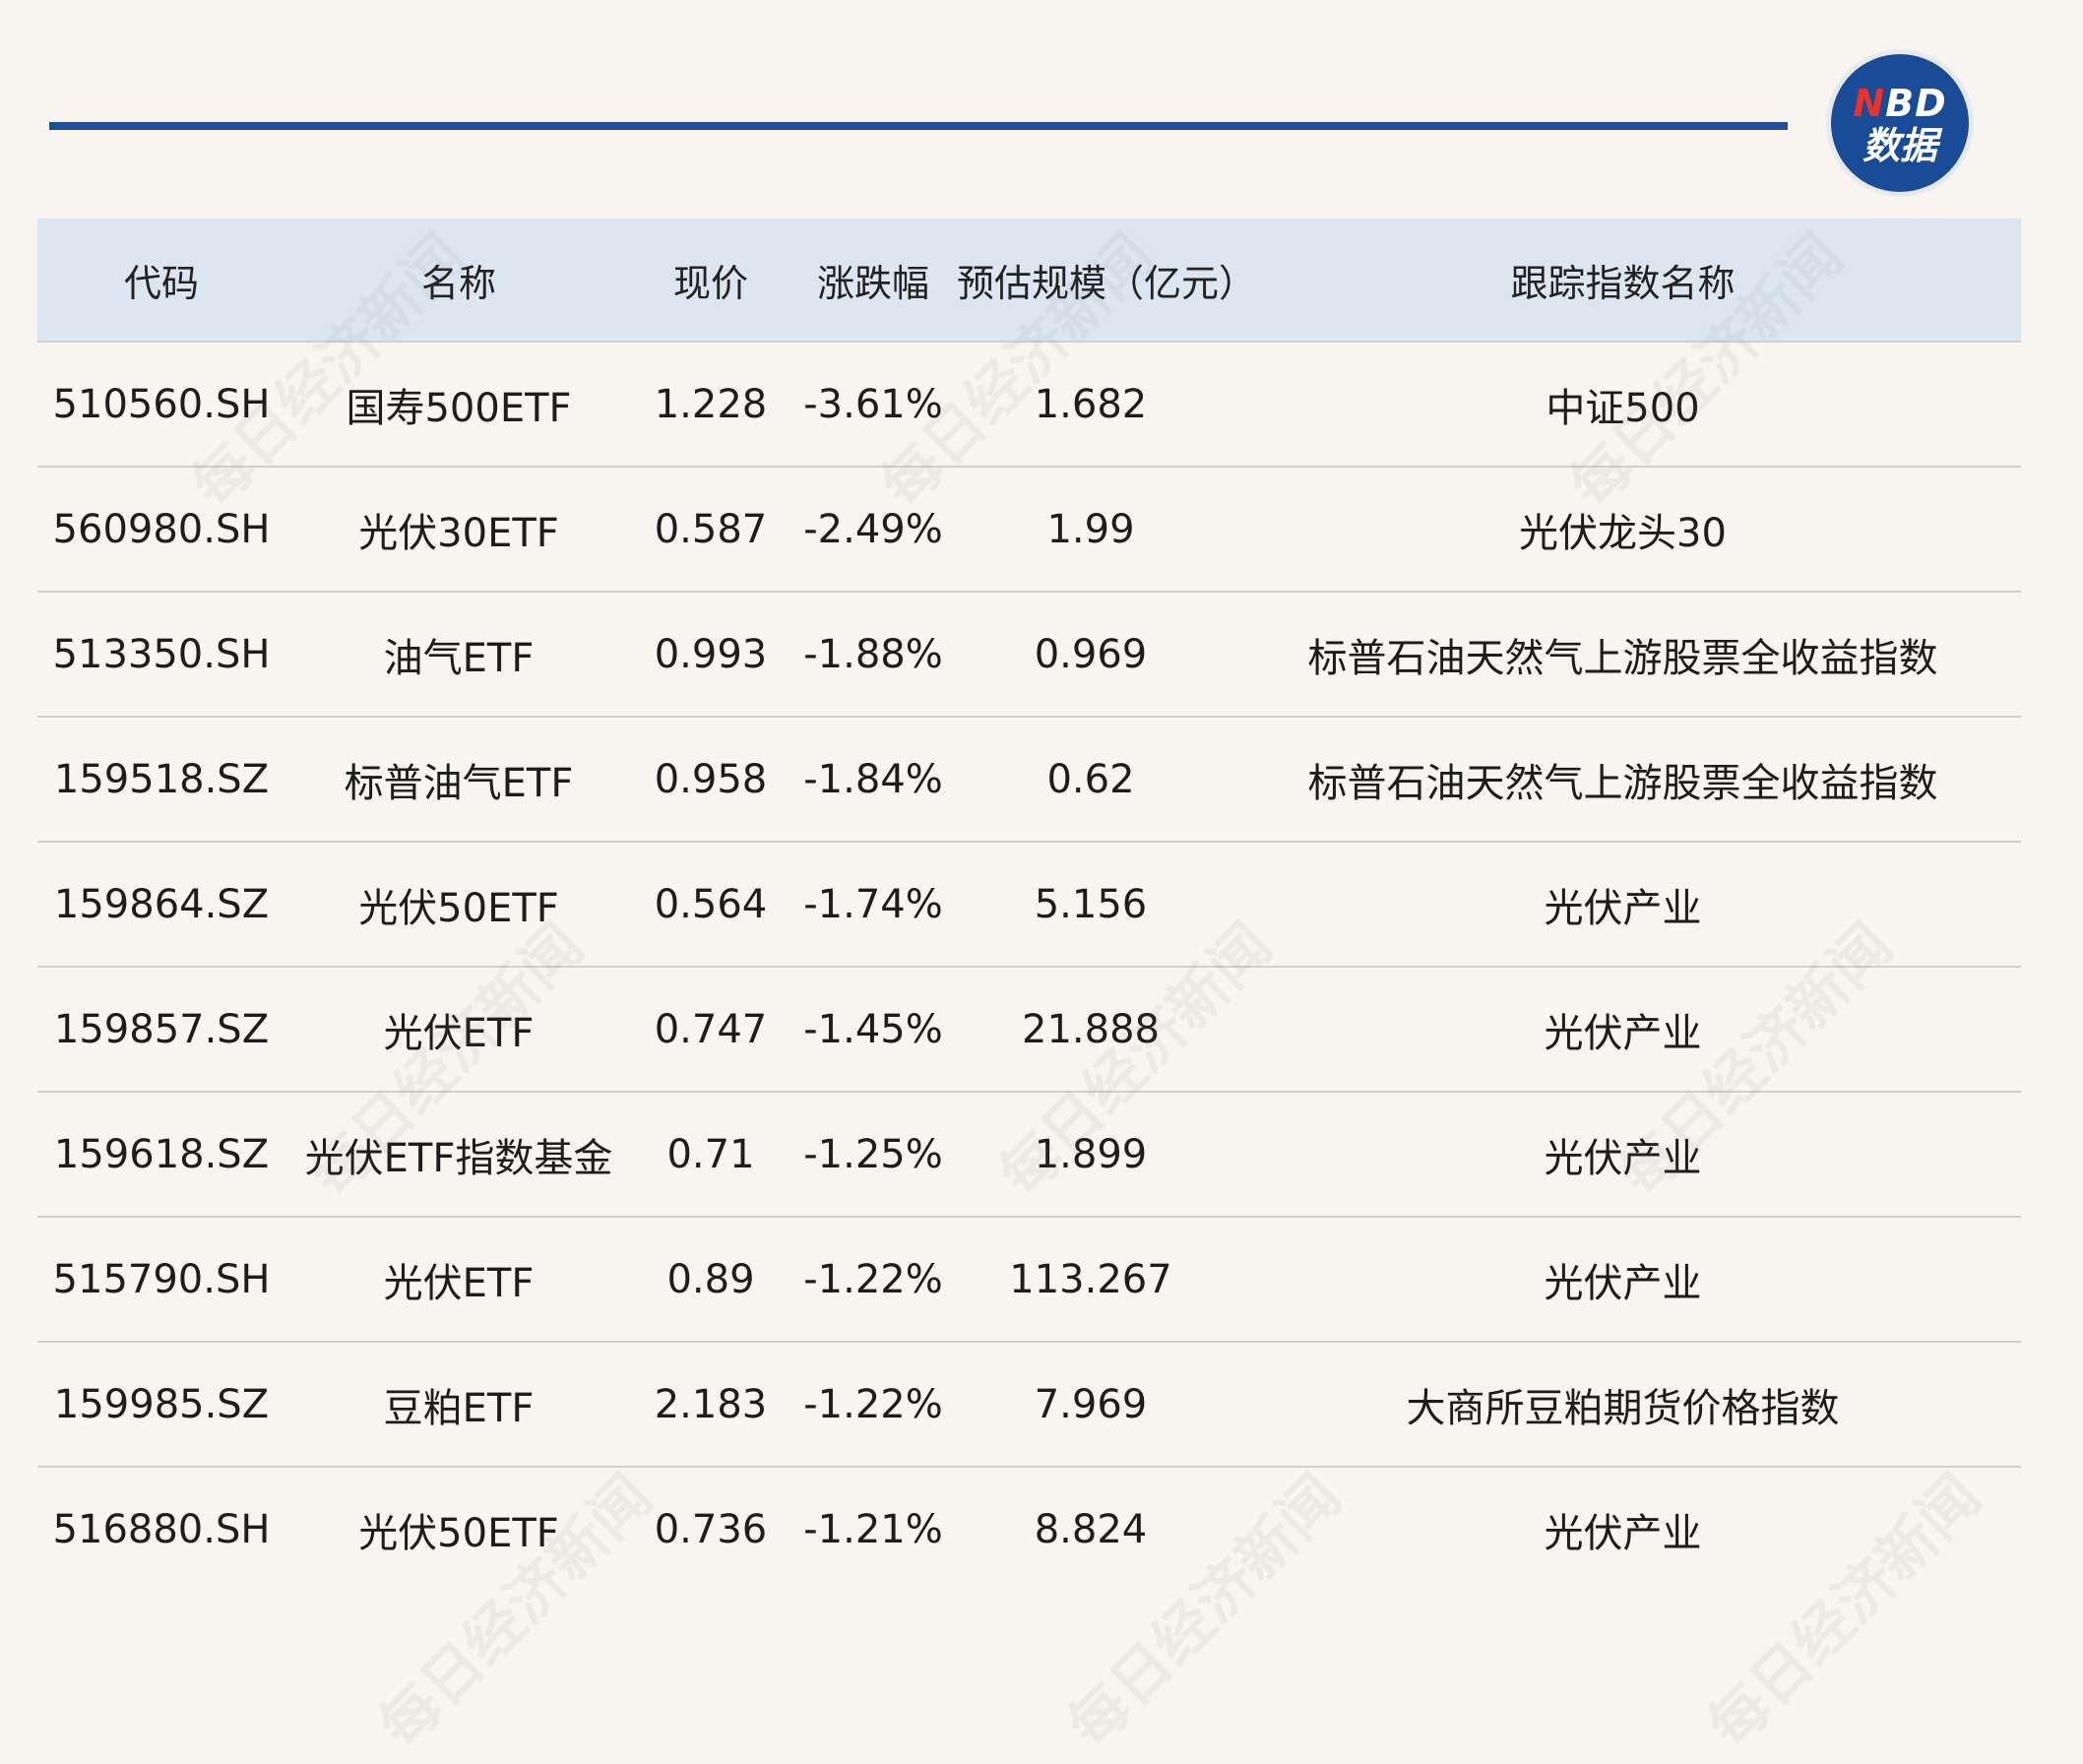 The image size is (2083, 1764). I want to click on cell-scale: 113.267, so click(1091, 1280).